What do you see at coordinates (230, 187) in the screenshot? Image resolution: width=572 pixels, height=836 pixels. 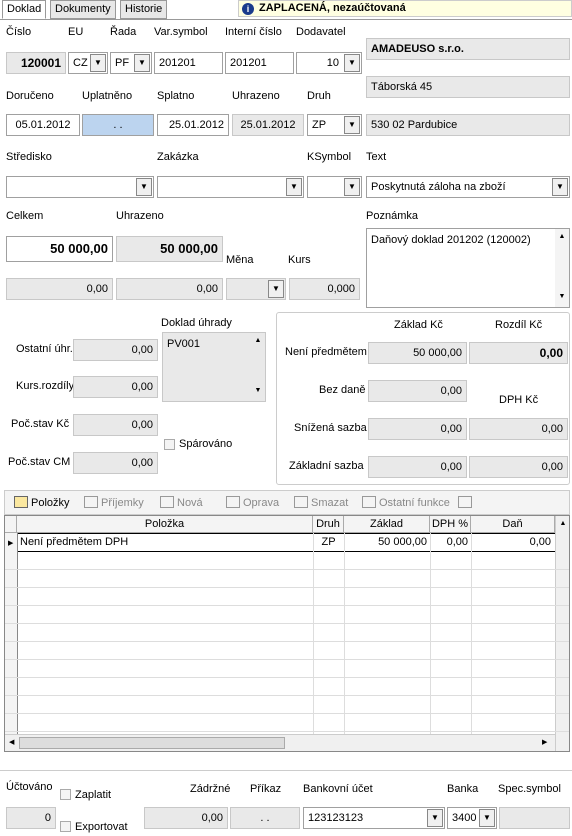 I see `zakazka-select: ▼` at bounding box center [230, 187].